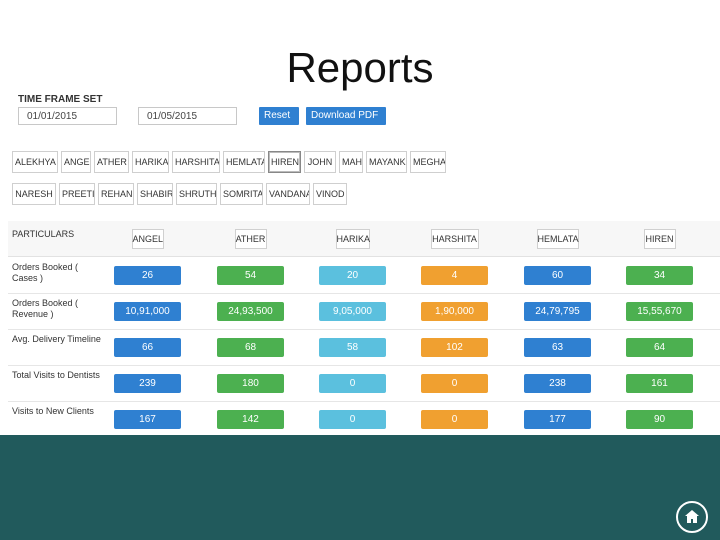 The height and width of the screenshot is (540, 720). I want to click on row-label: Total Visits to Dentists, so click(56, 375).